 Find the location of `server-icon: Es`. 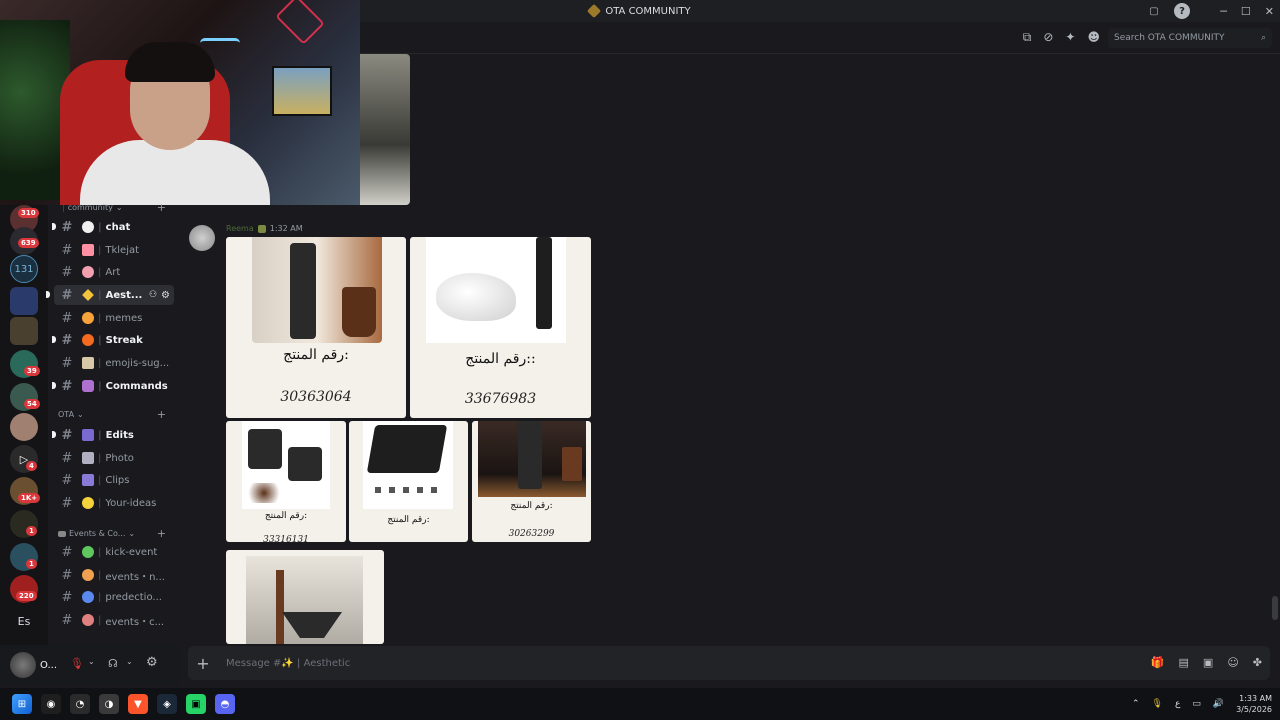

server-icon: Es is located at coordinates (24, 621).